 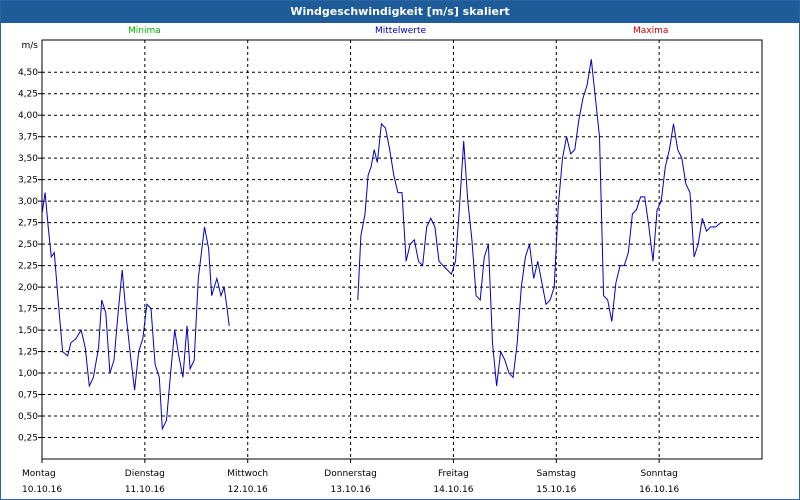 What do you see at coordinates (28, 310) in the screenshot?
I see `y-tick-label: 1,75` at bounding box center [28, 310].